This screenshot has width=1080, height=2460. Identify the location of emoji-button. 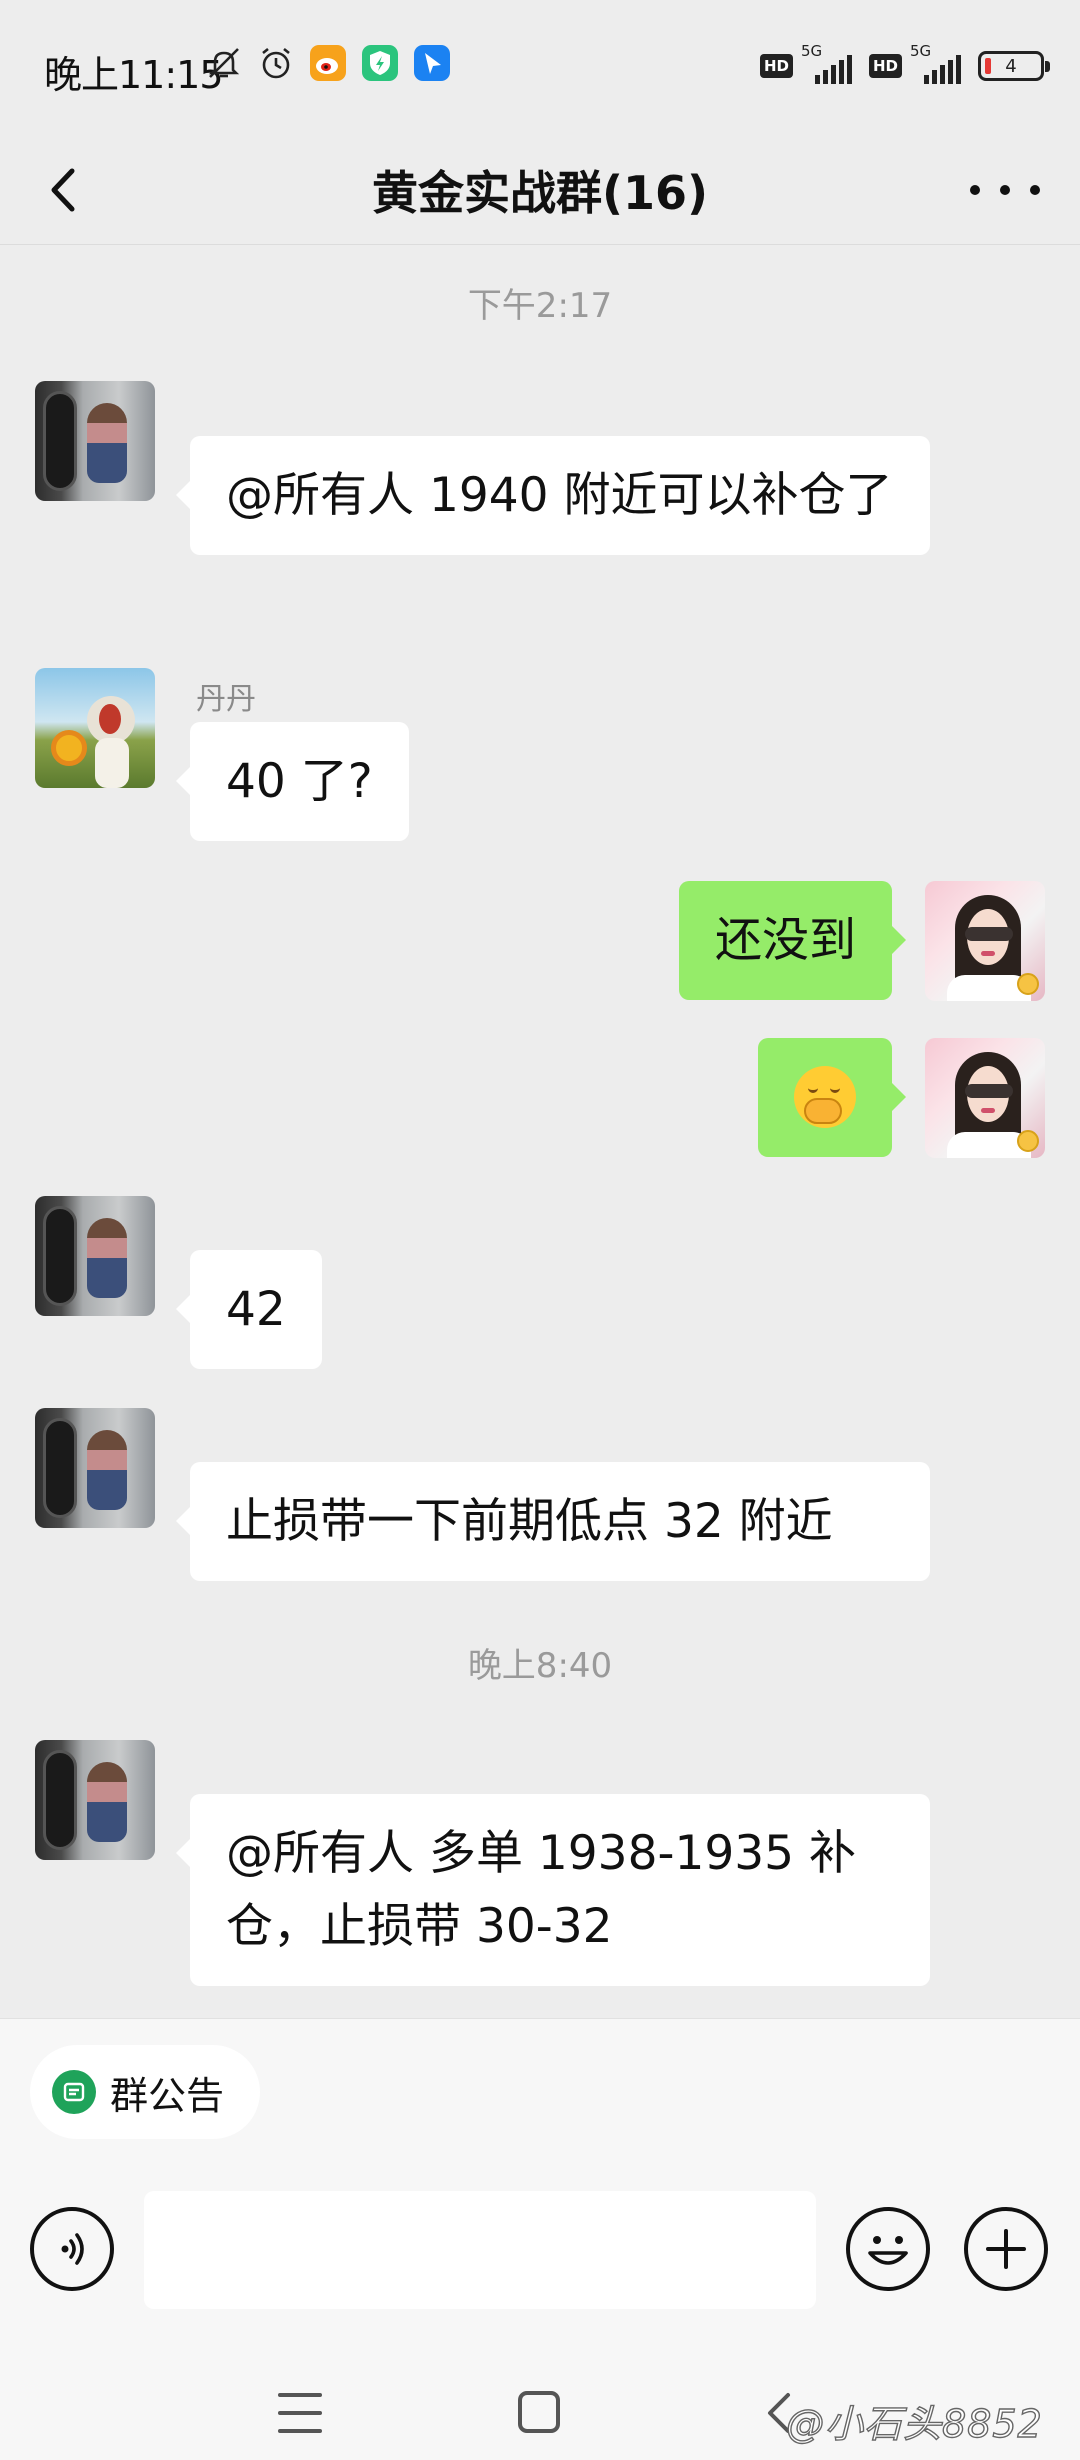
(888, 2249).